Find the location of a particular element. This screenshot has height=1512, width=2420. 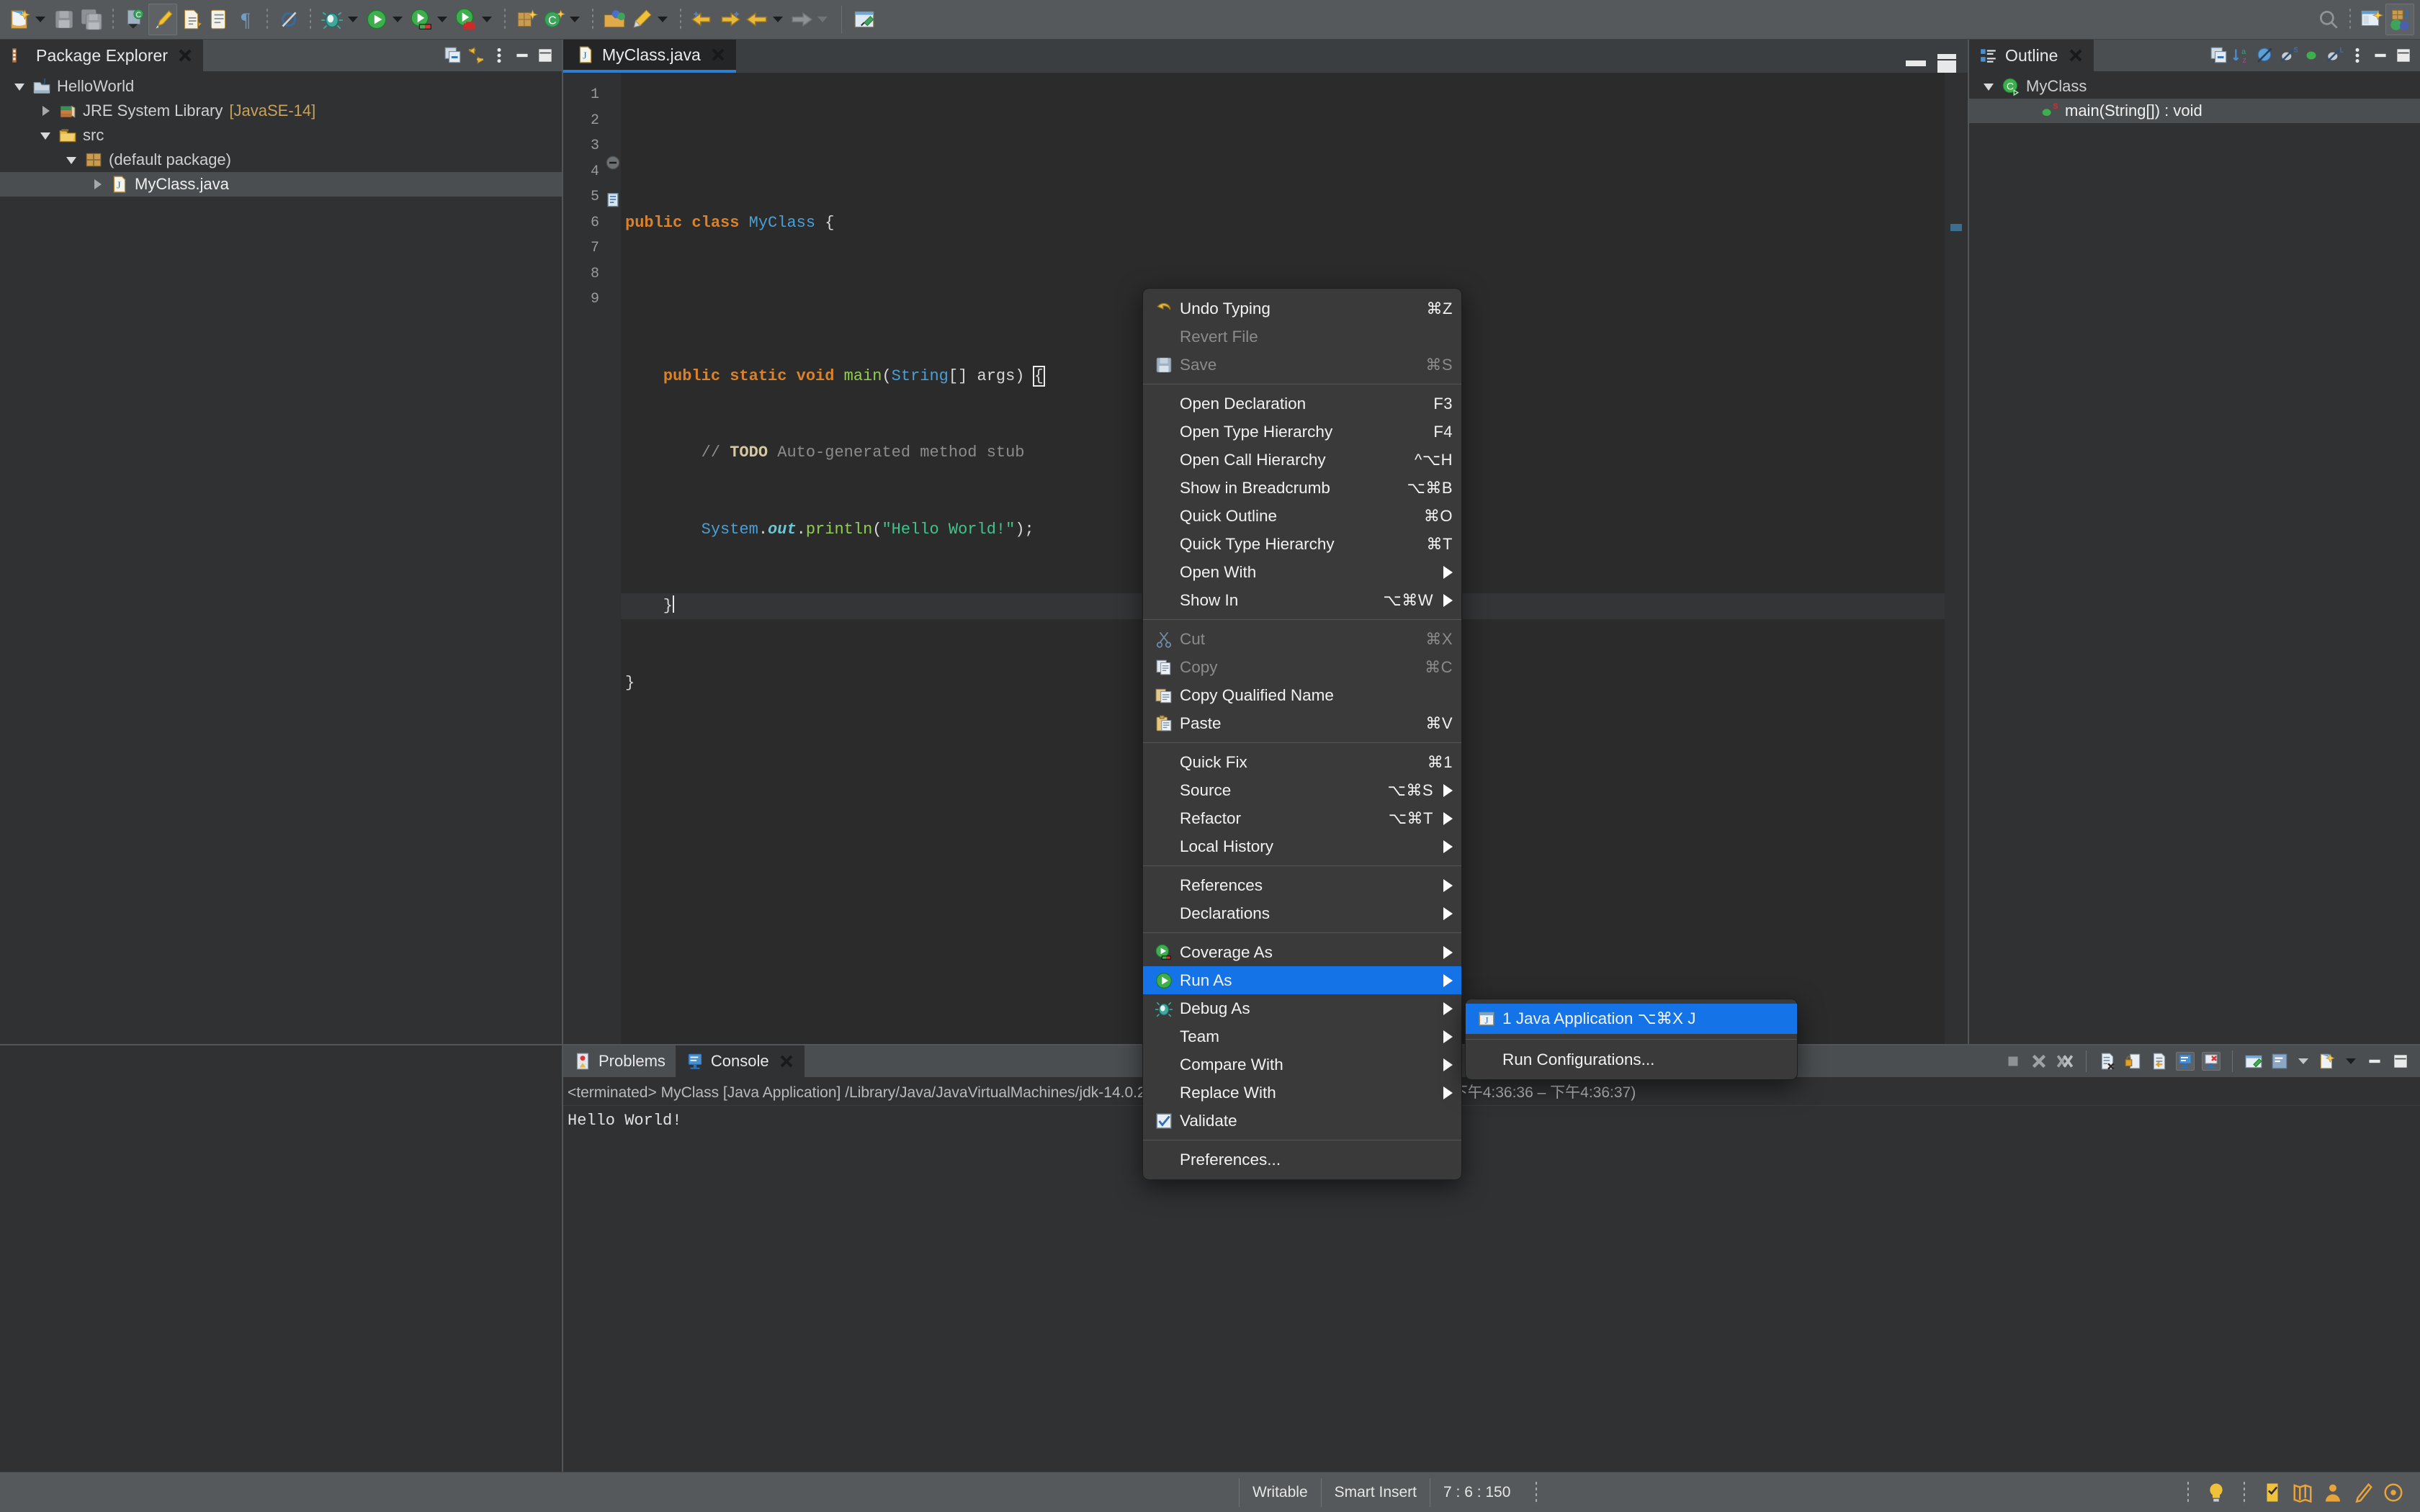

next-edit-location-button is located at coordinates (729, 19).